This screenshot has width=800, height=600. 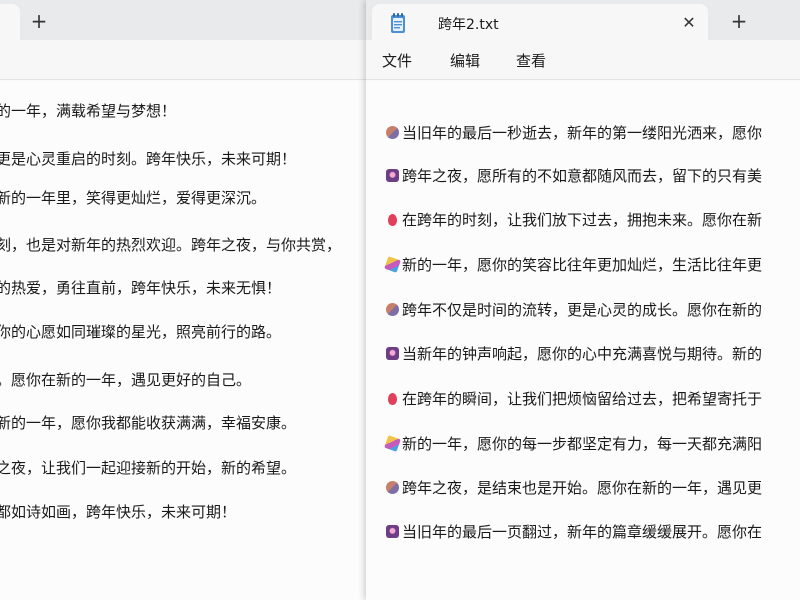 I want to click on line-text: 跨年之夜，愿所有的不如意都随风而去，留下的只有美, so click(x=582, y=176).